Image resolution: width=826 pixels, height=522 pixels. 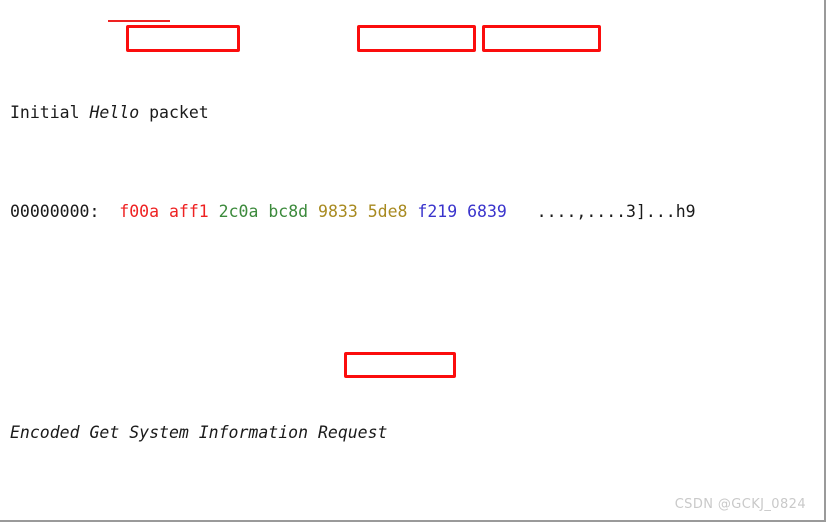 I want to click on title-prefix: Initial, so click(x=50, y=113).